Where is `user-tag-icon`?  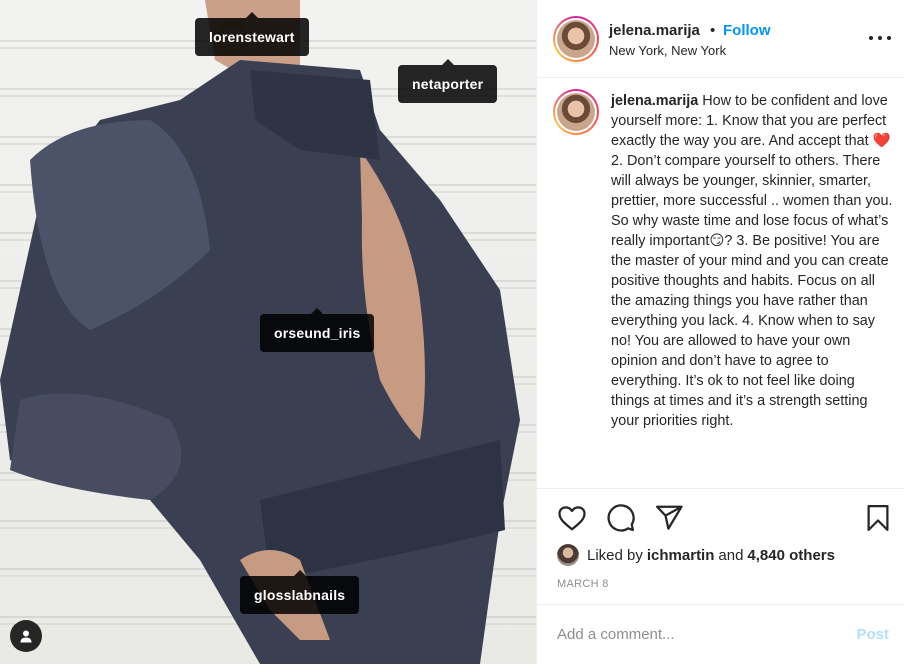
user-tag-icon is located at coordinates (26, 636).